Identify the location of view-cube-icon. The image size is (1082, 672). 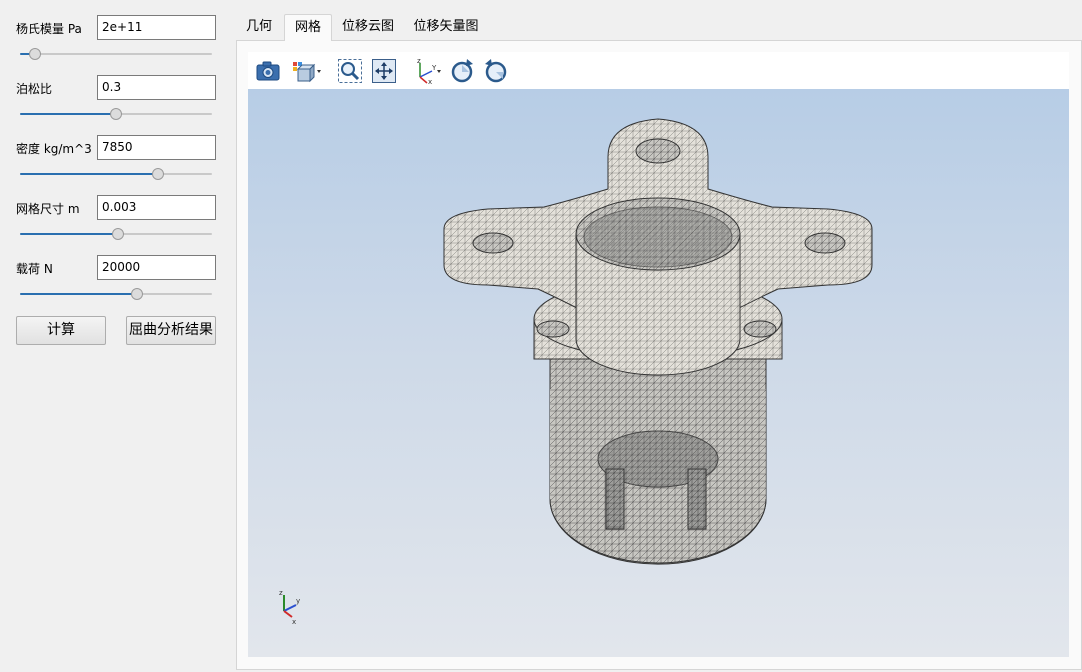
(307, 71).